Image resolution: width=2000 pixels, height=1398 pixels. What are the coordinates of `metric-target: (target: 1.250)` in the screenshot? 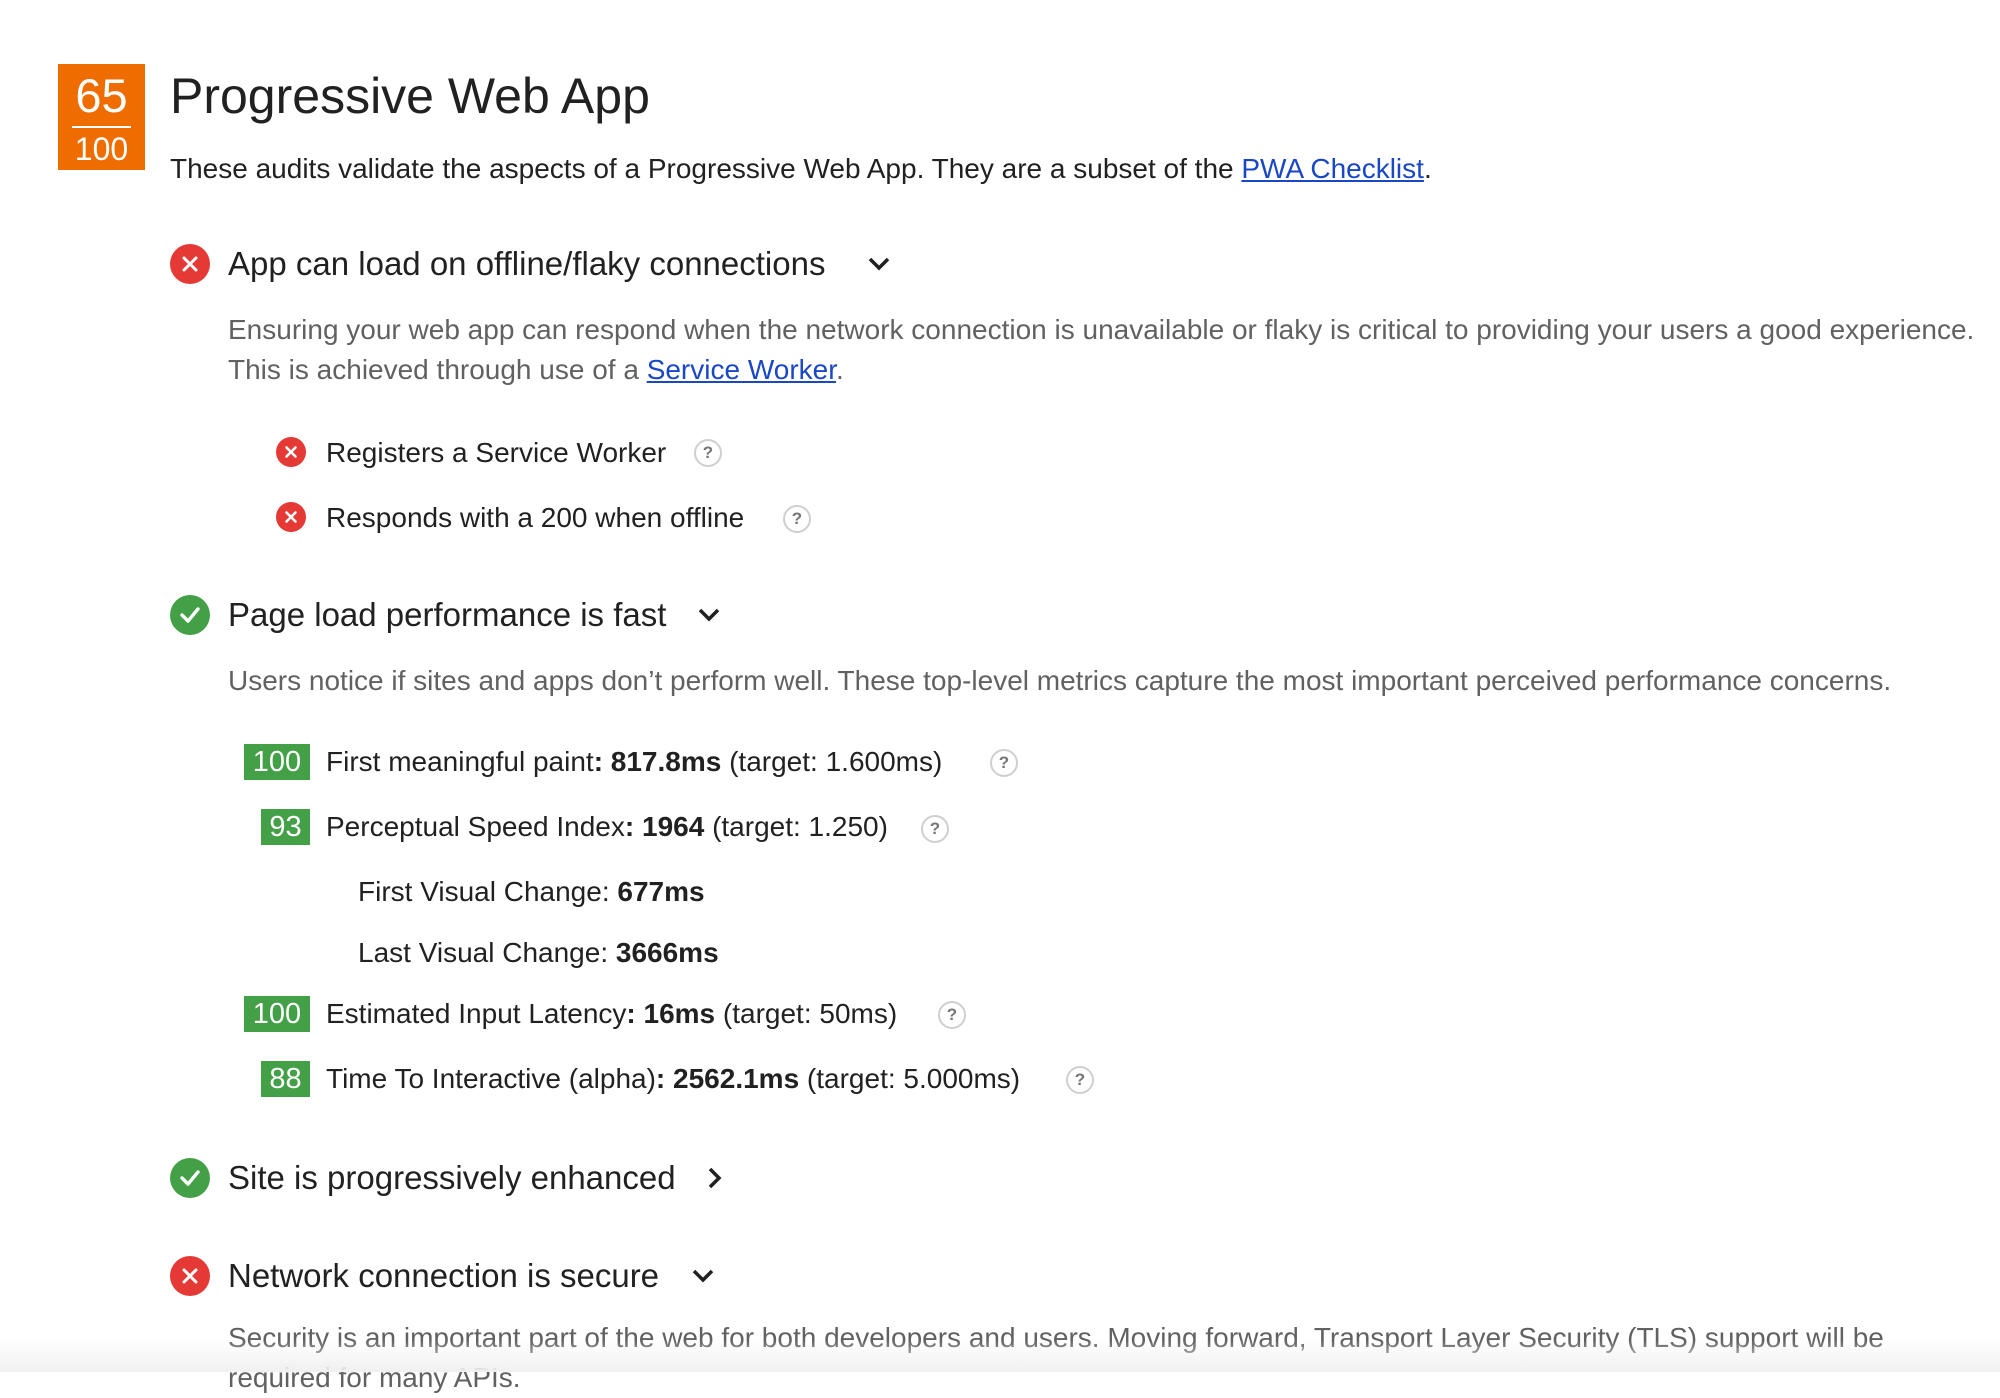 It's located at (796, 826).